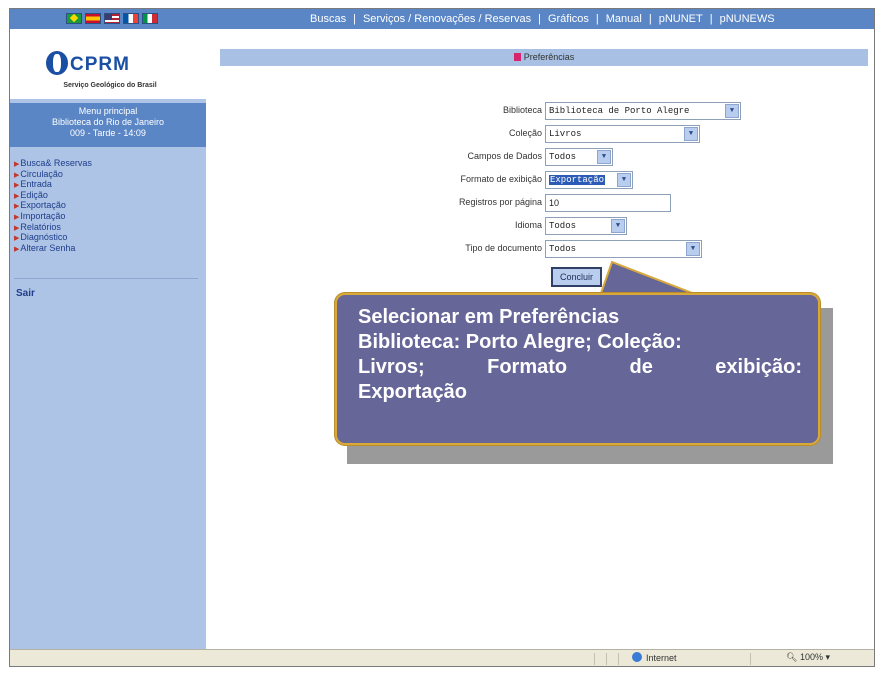 The width and height of the screenshot is (883, 675). What do you see at coordinates (48, 247) in the screenshot?
I see `menu-item-label: Alterar Senha` at bounding box center [48, 247].